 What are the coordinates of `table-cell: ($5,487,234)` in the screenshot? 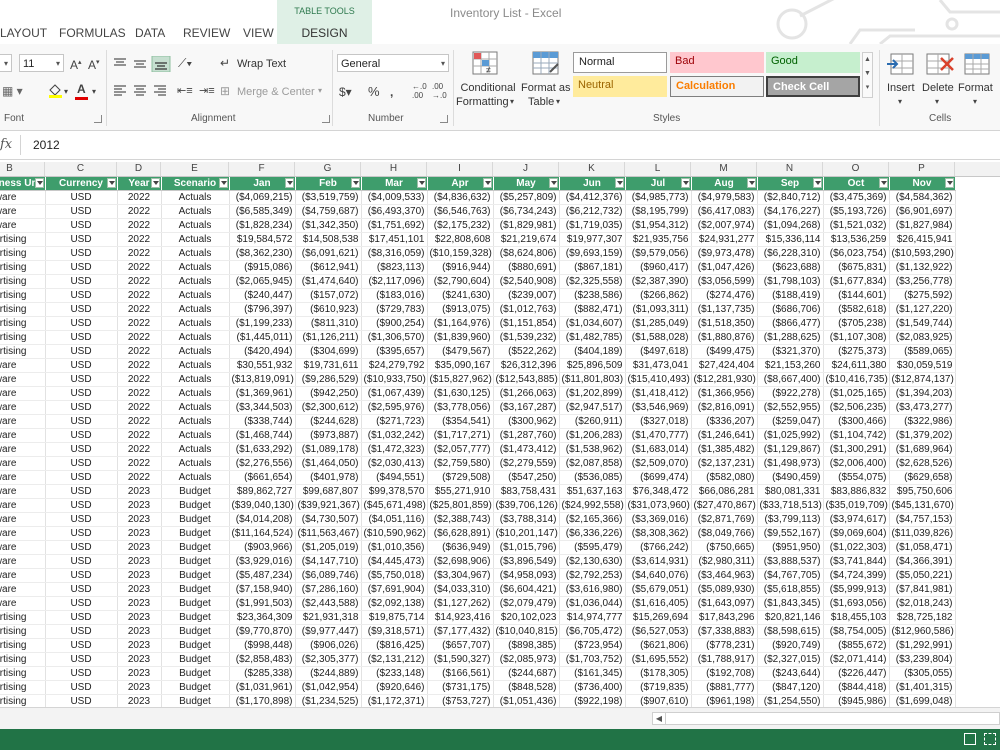 It's located at (262, 575).